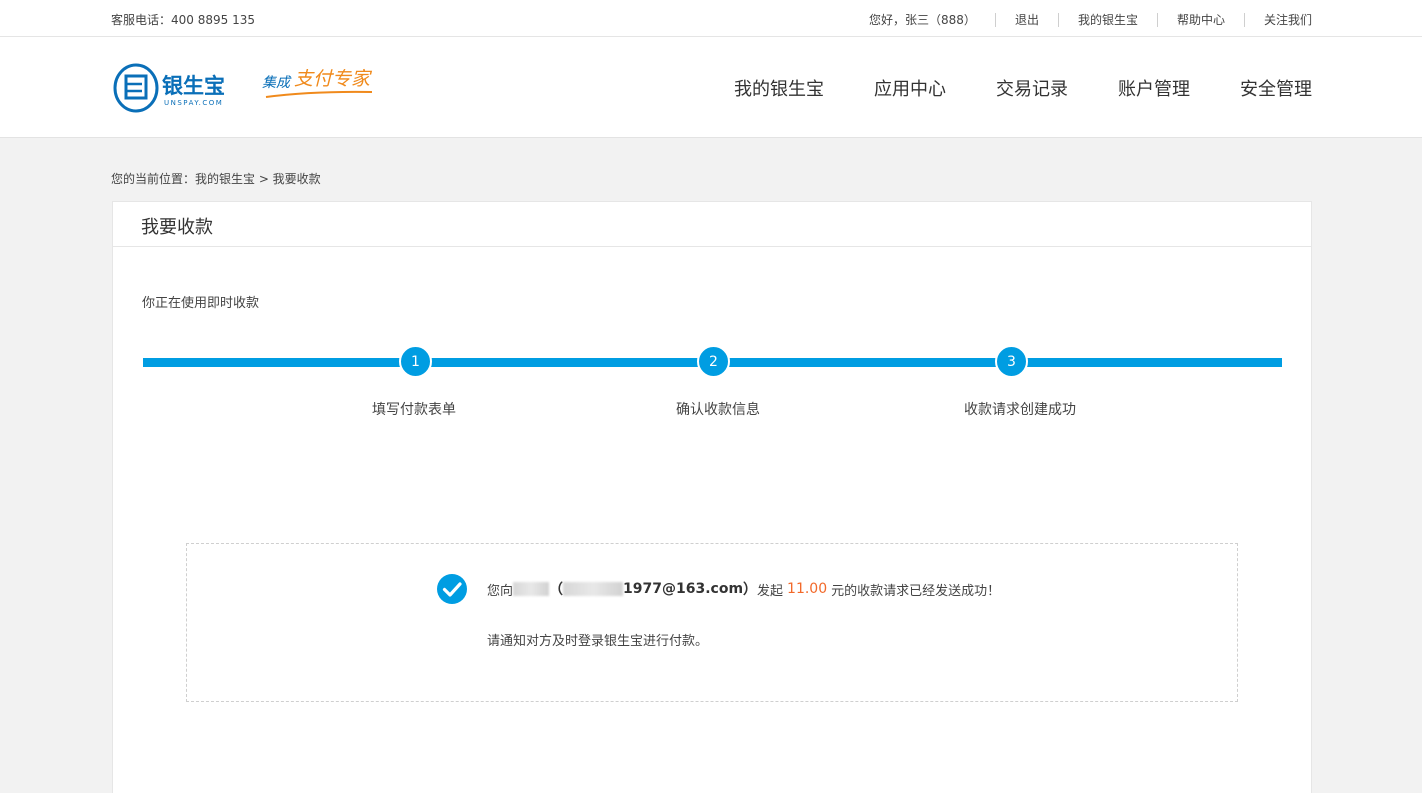 The image size is (1422, 793). I want to click on service-phone: 客服电话：400 8895 135, so click(183, 20).